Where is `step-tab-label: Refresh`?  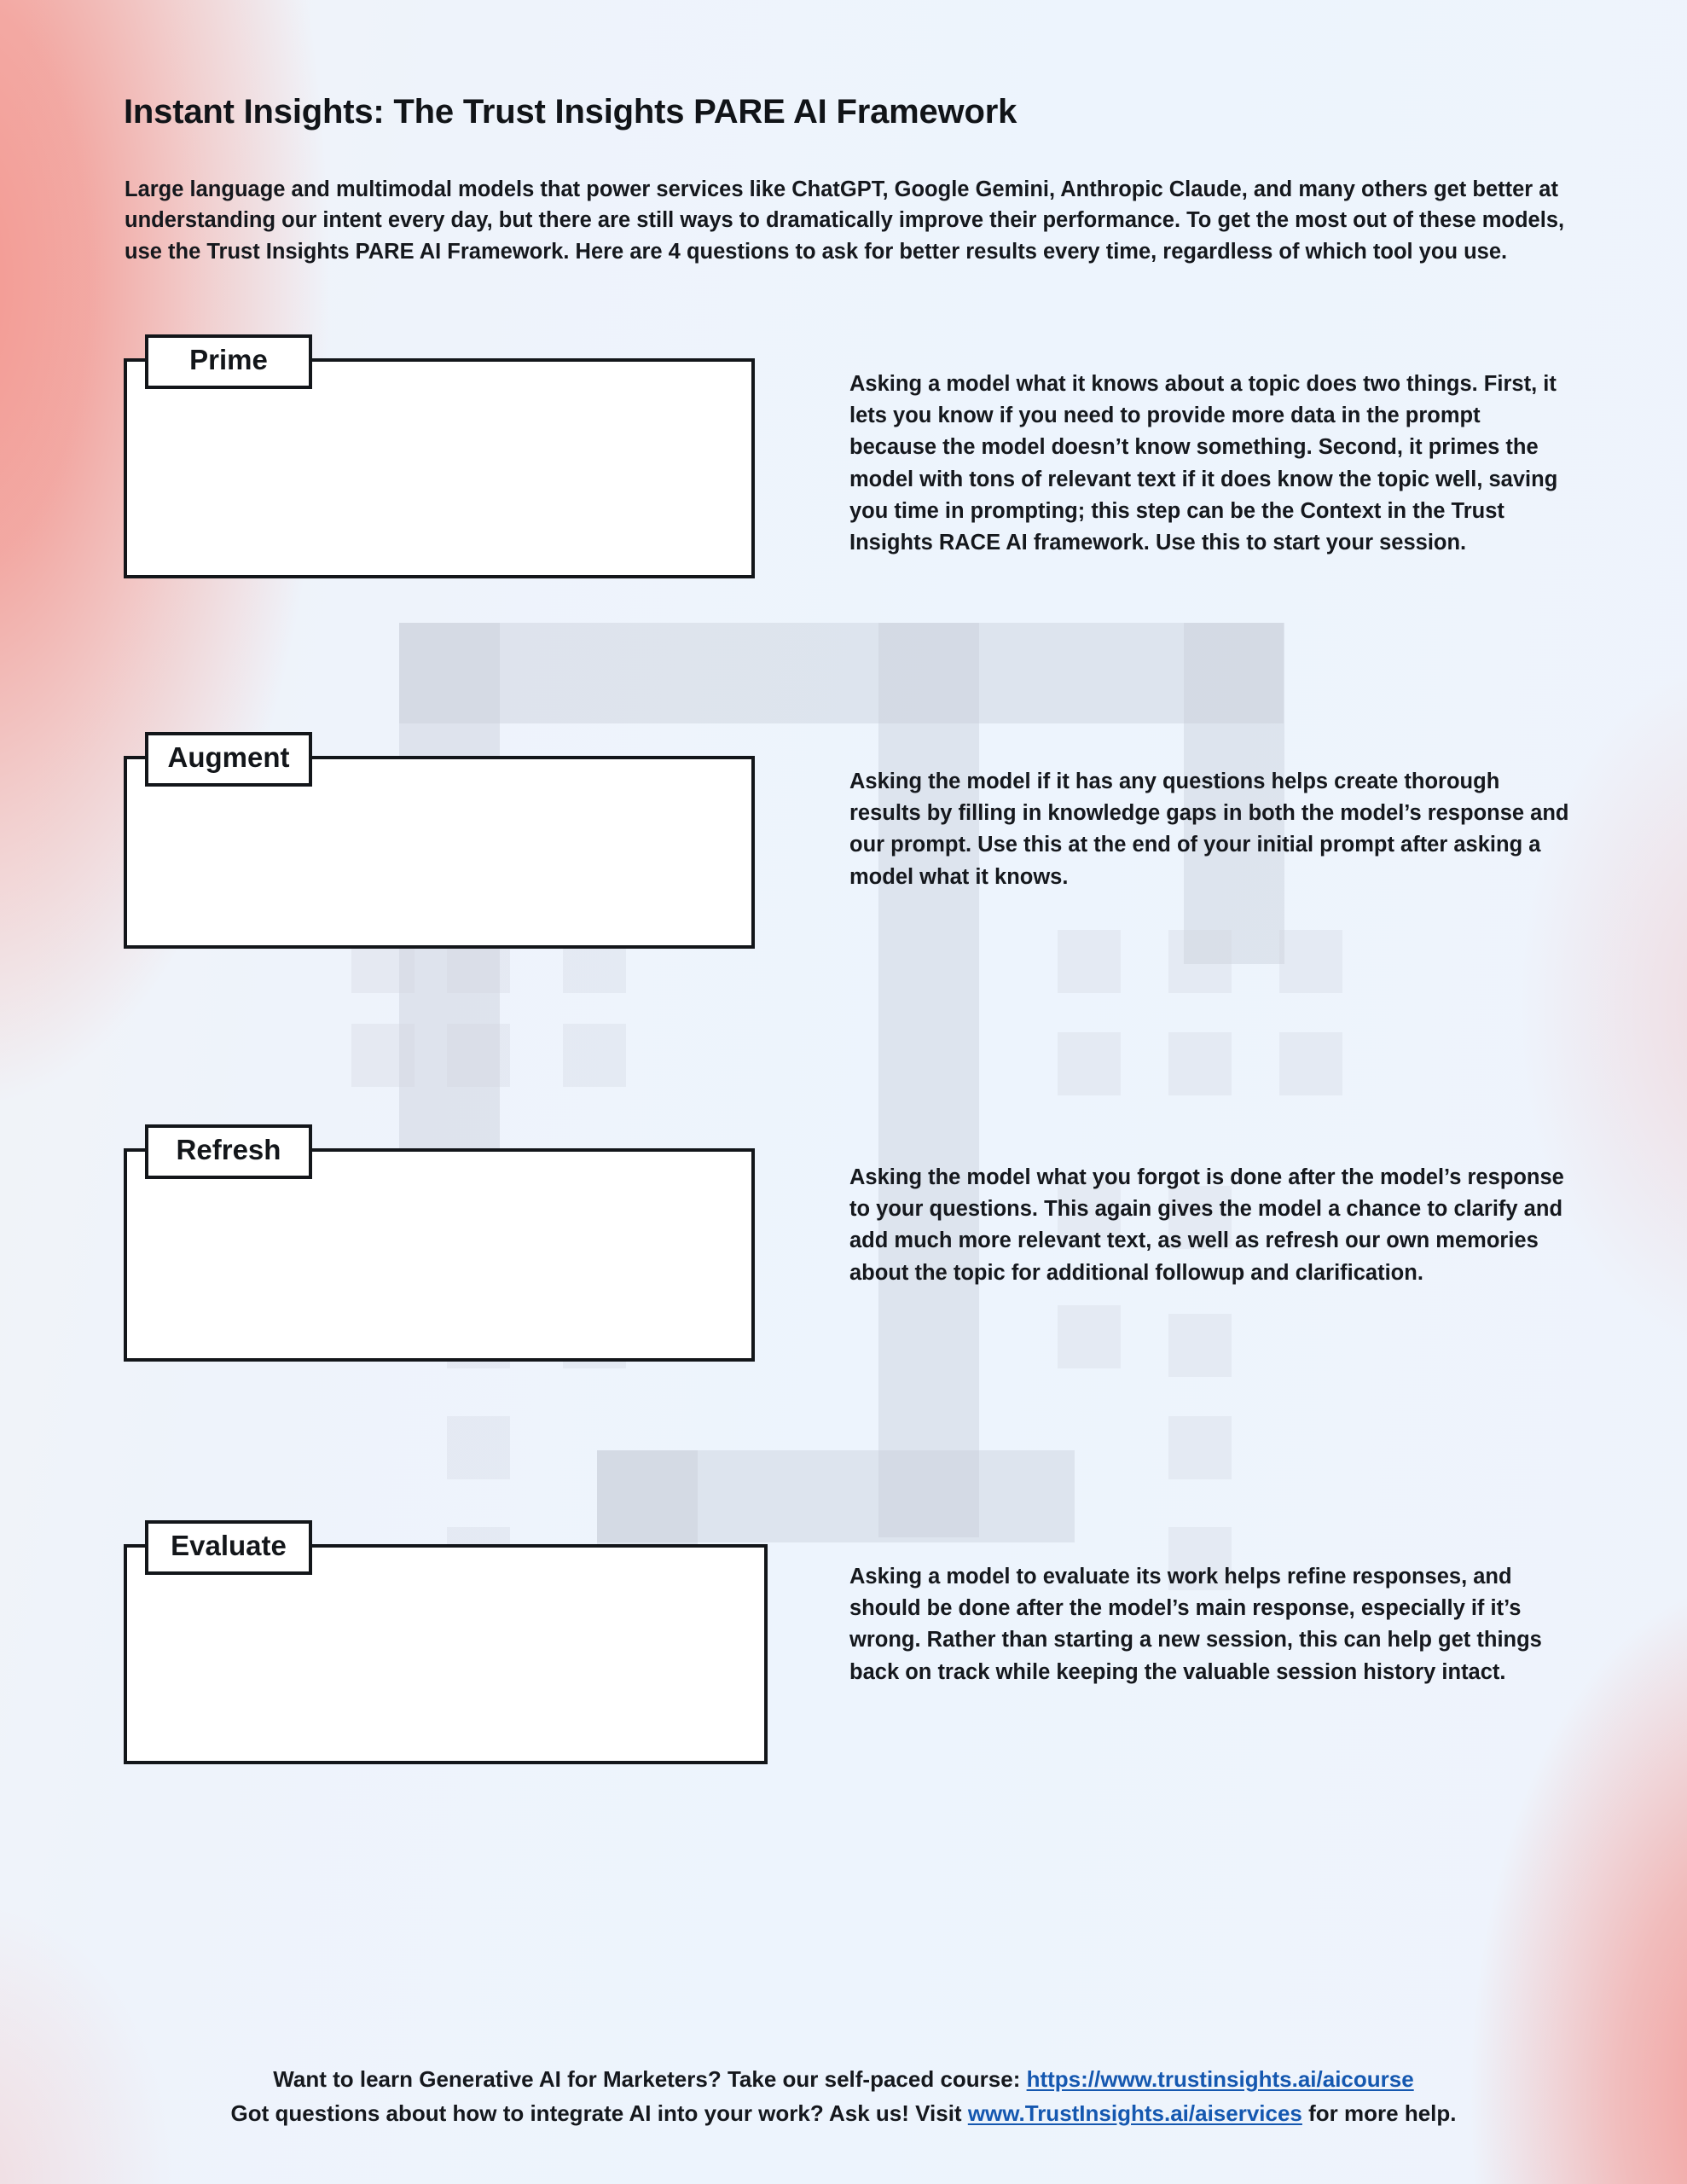 step-tab-label: Refresh is located at coordinates (229, 1150).